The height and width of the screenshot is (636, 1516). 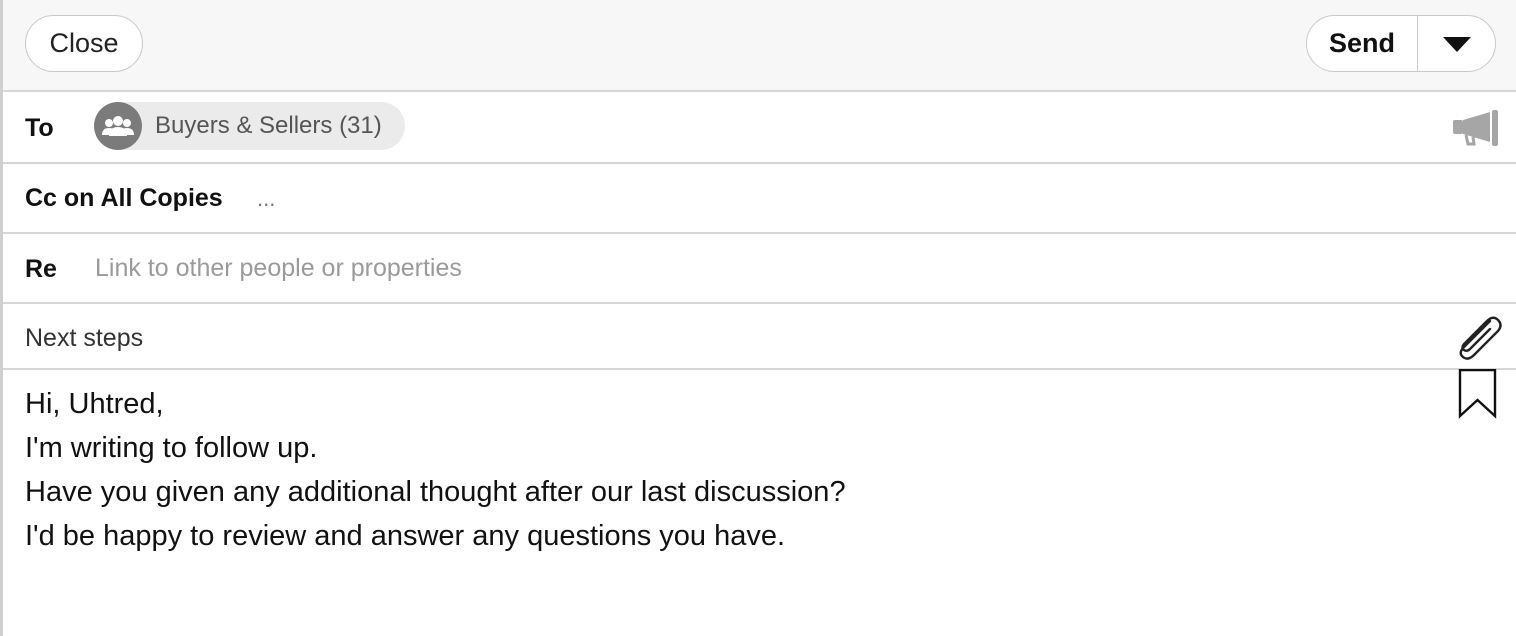 I want to click on body-line: I'm writing to follow up., so click(x=171, y=448).